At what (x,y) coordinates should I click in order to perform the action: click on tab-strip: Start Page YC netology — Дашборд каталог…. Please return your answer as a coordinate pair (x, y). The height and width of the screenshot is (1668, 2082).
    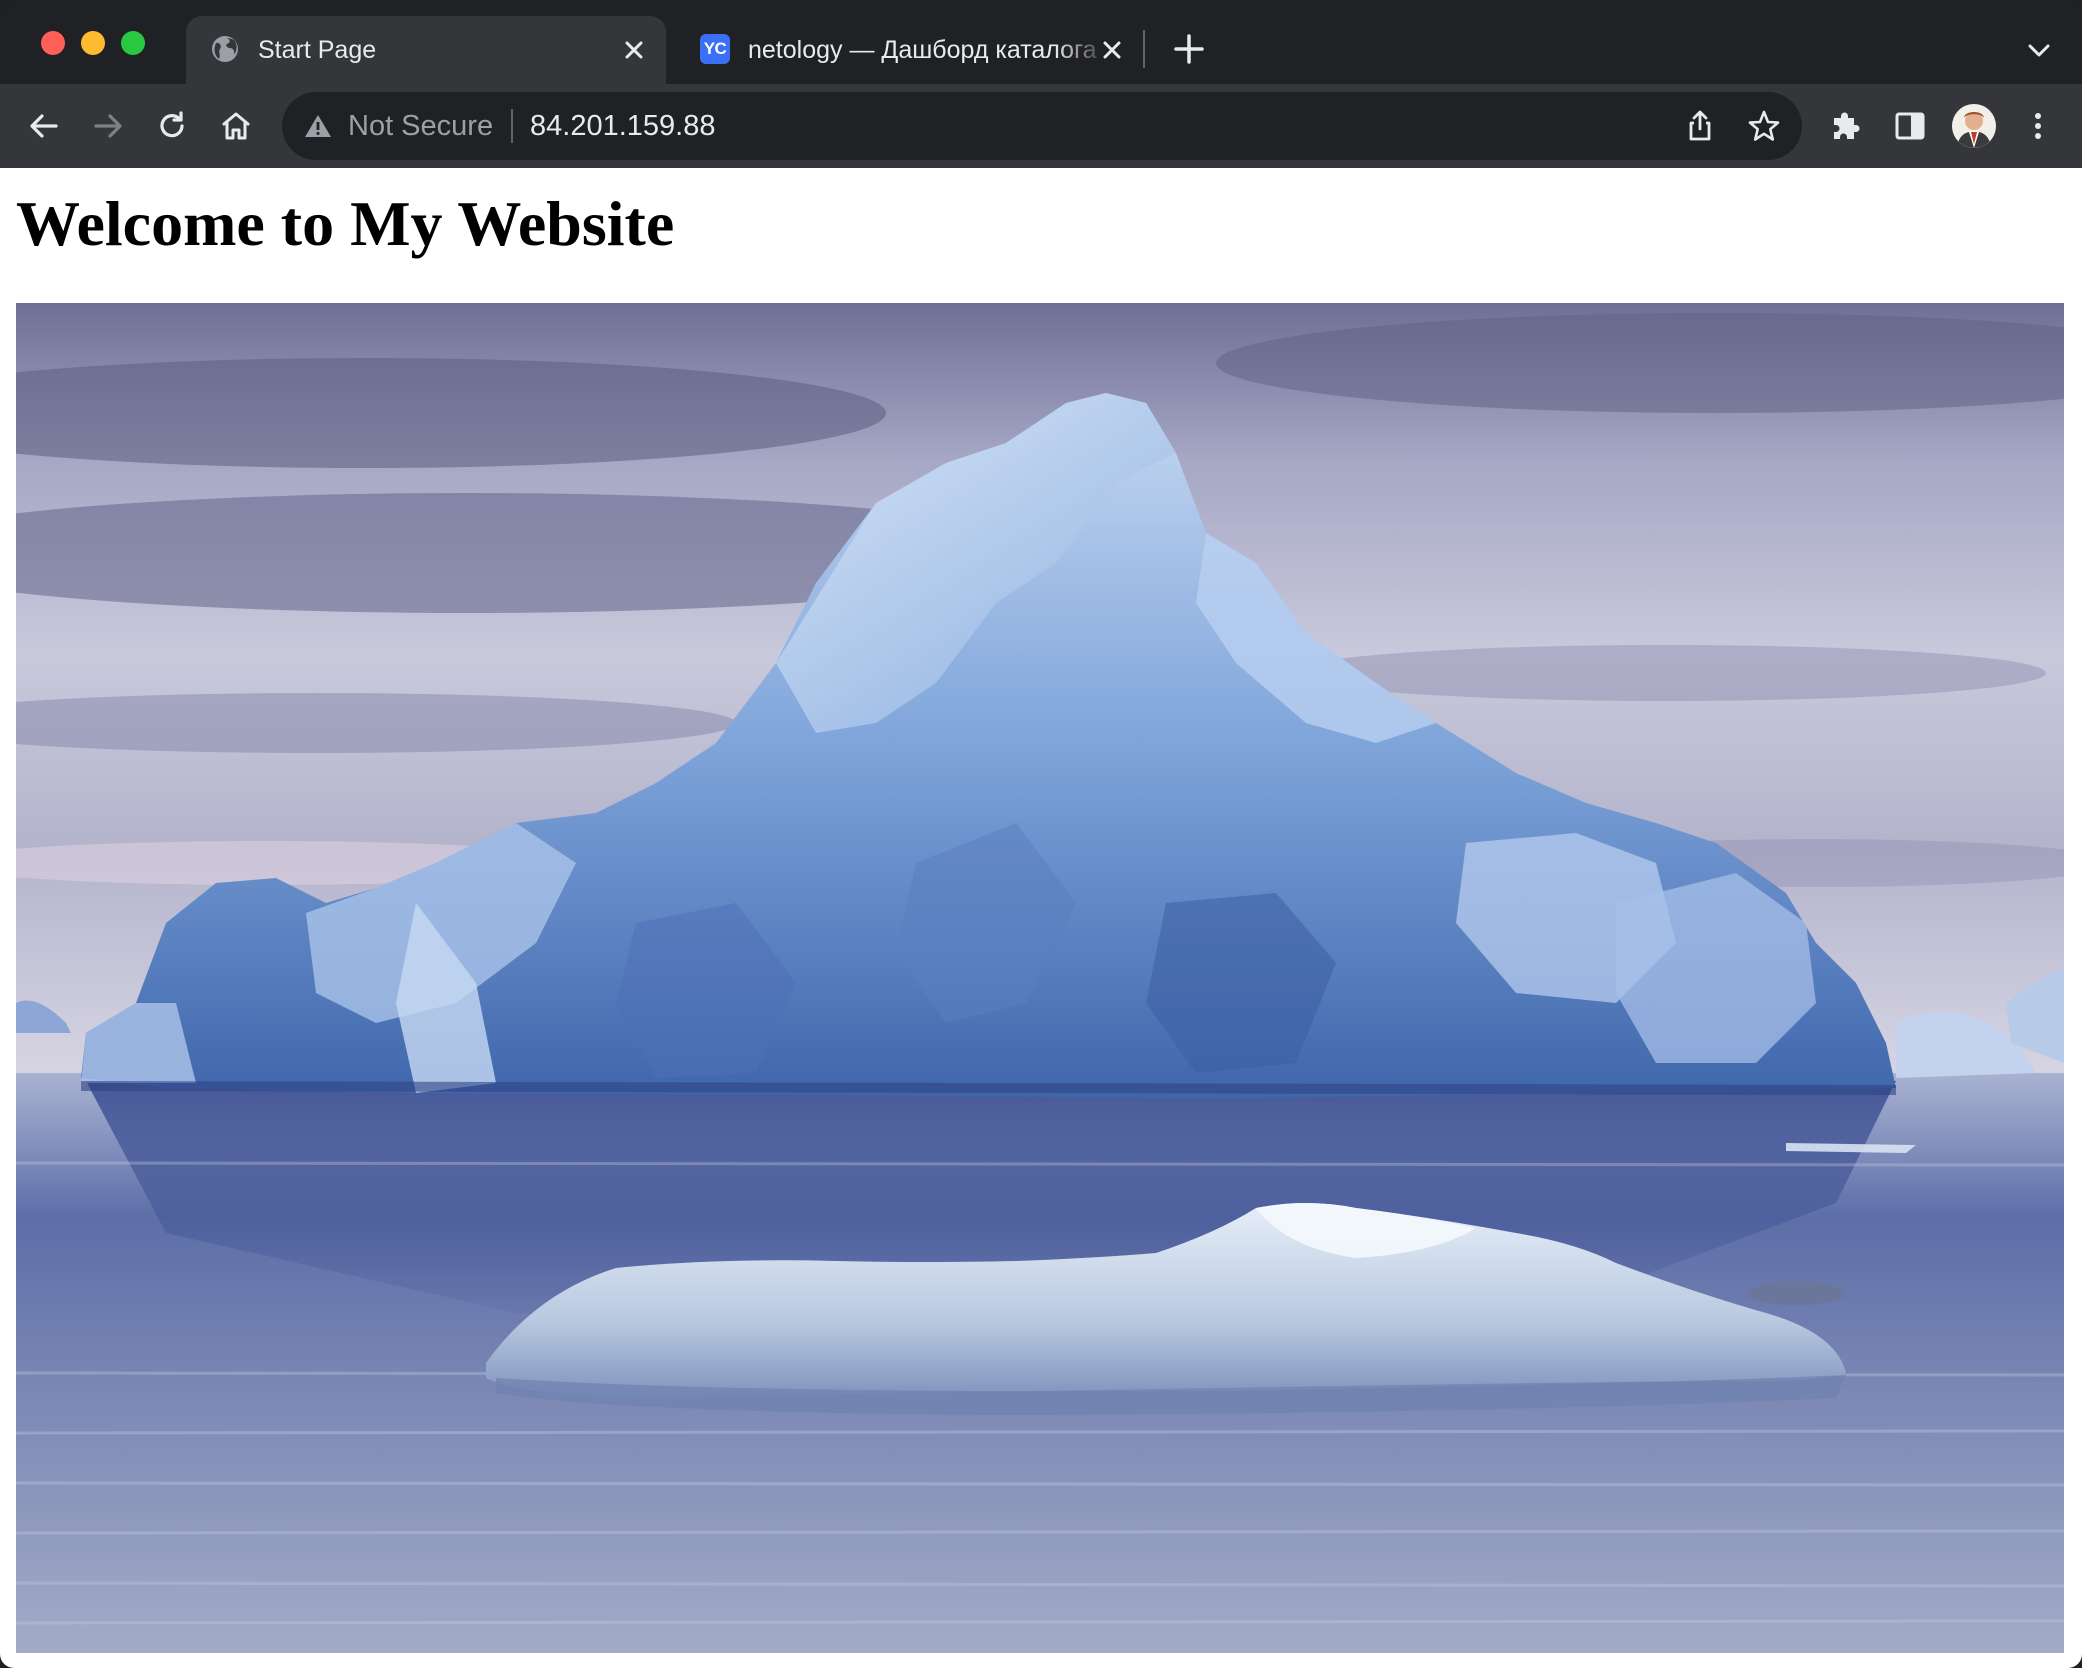
    Looking at the image, I should click on (1041, 42).